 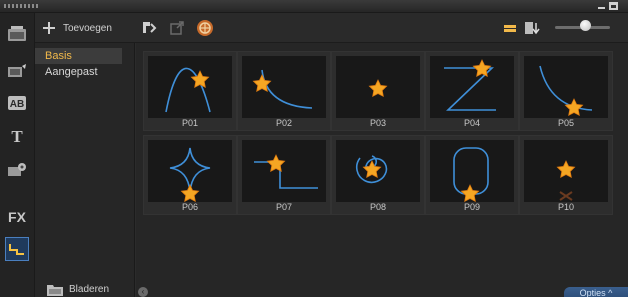 What do you see at coordinates (382, 277) in the screenshot?
I see `library-footer: ‹ Opties ^` at bounding box center [382, 277].